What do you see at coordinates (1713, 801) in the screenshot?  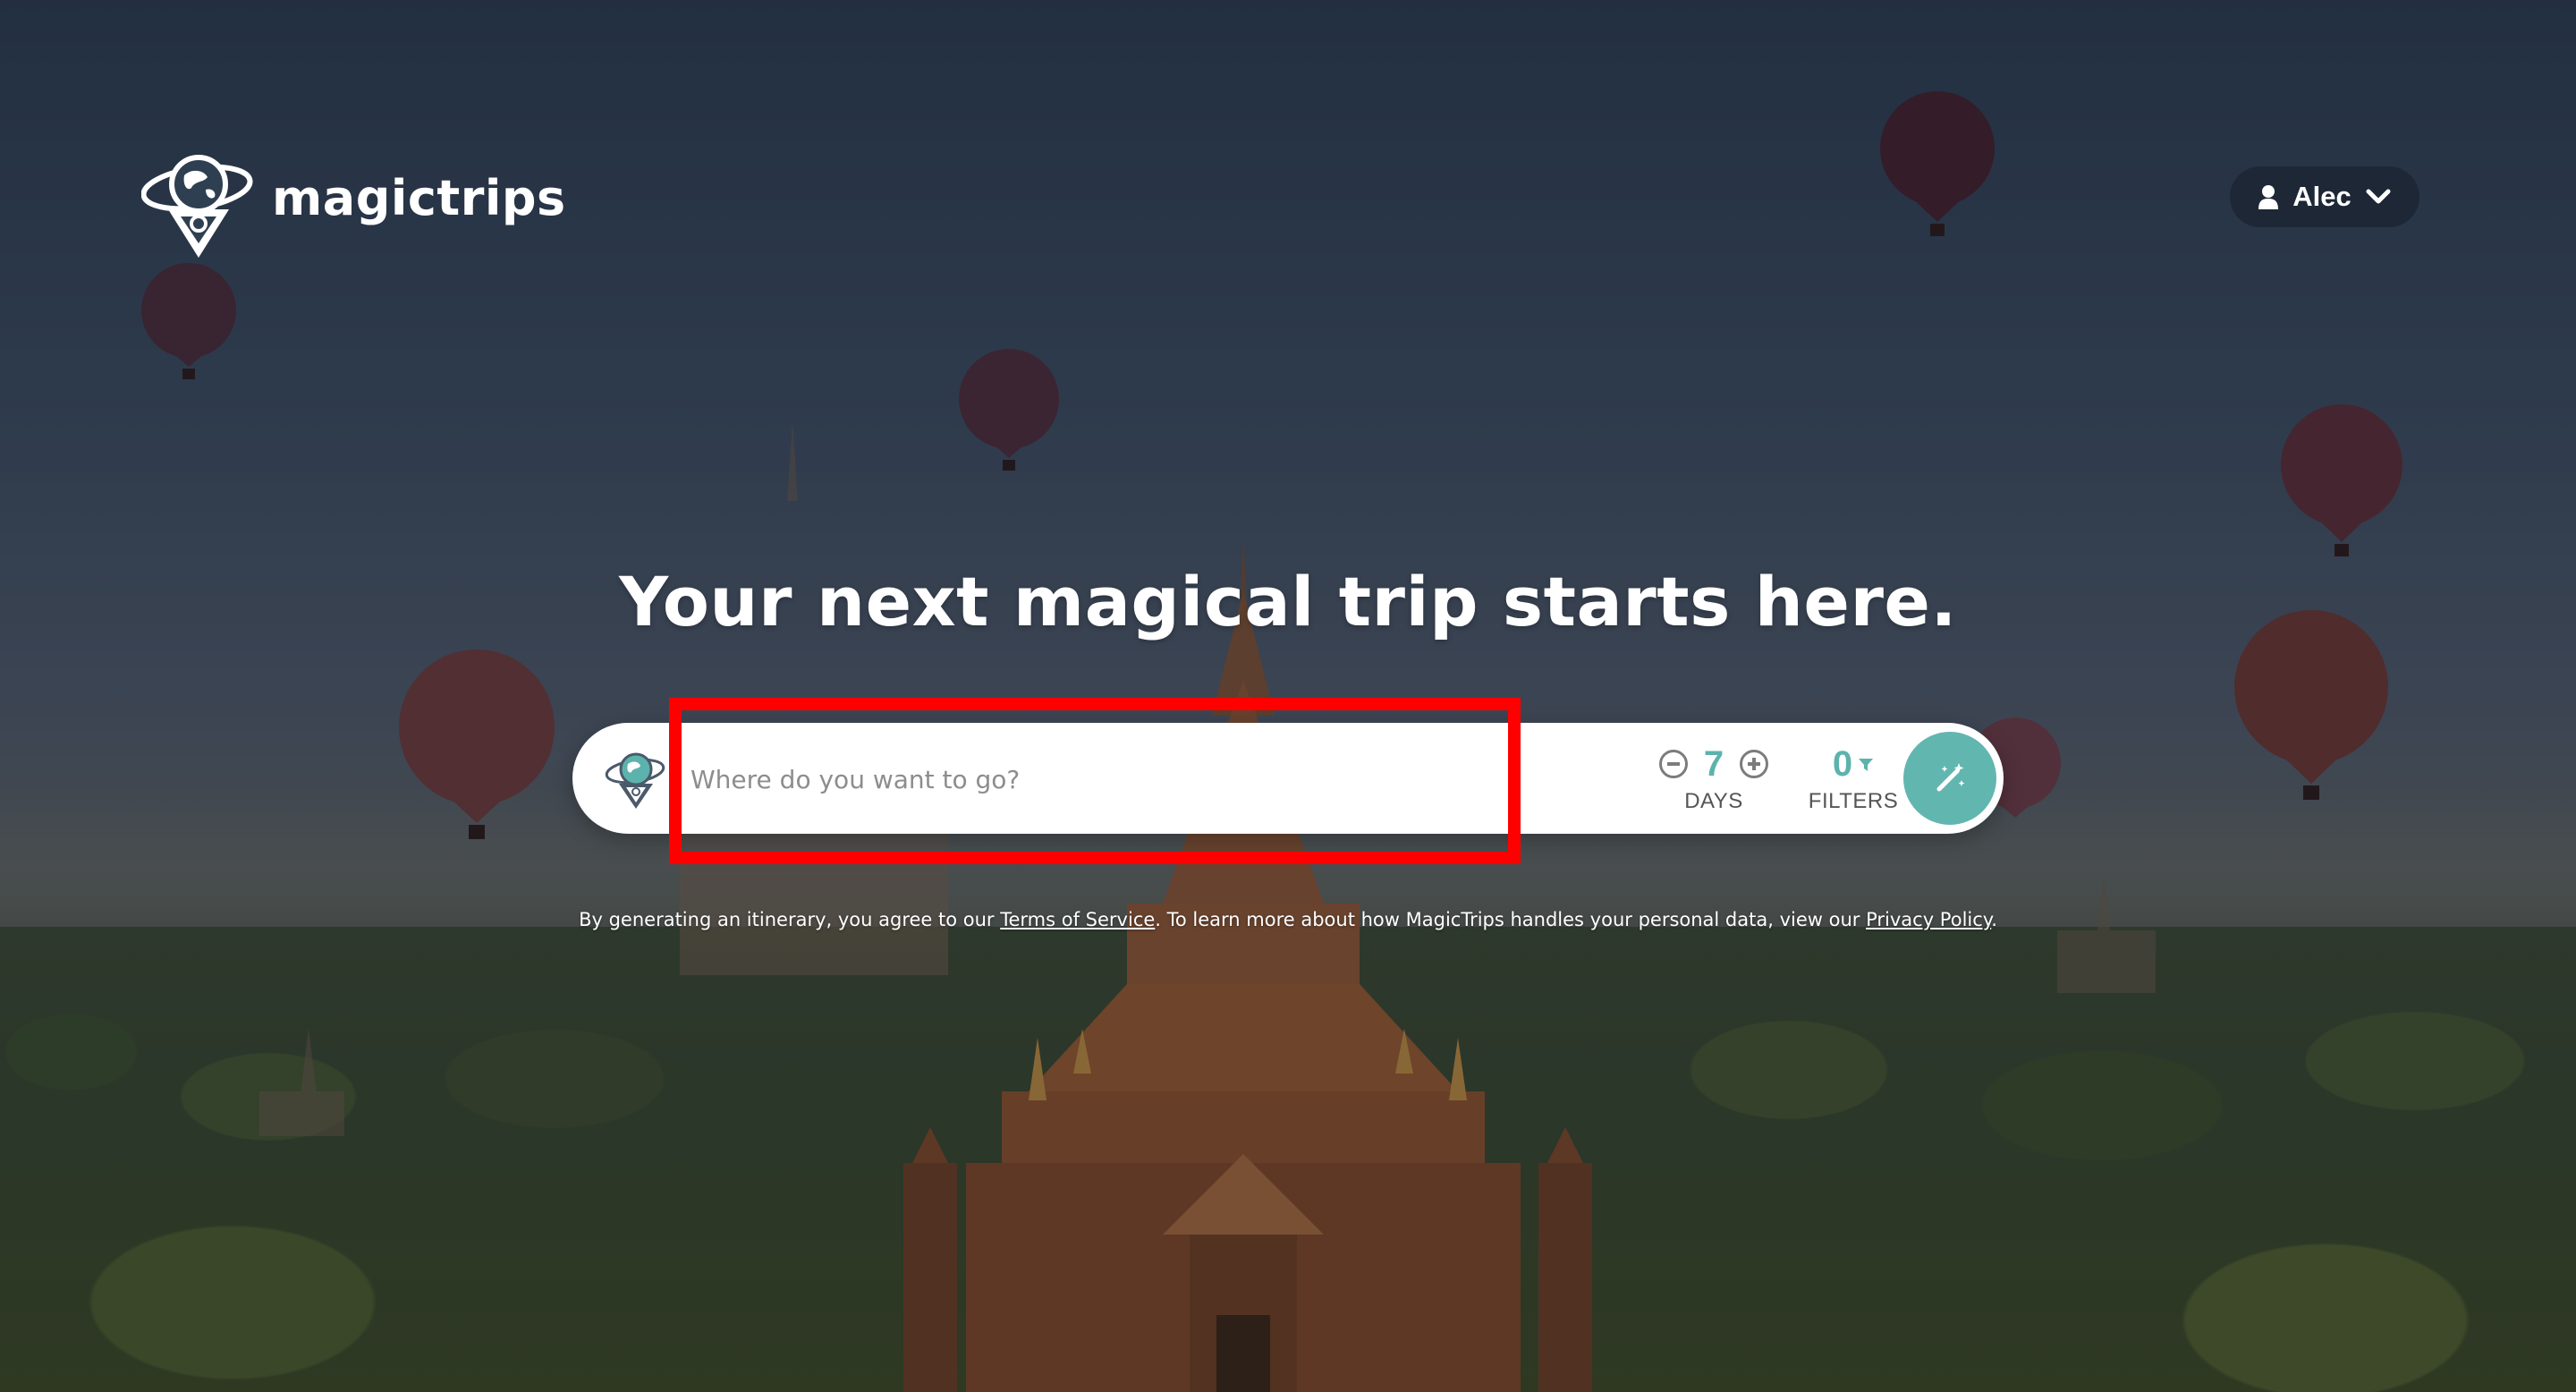 I see `days-label: DAYS` at bounding box center [1713, 801].